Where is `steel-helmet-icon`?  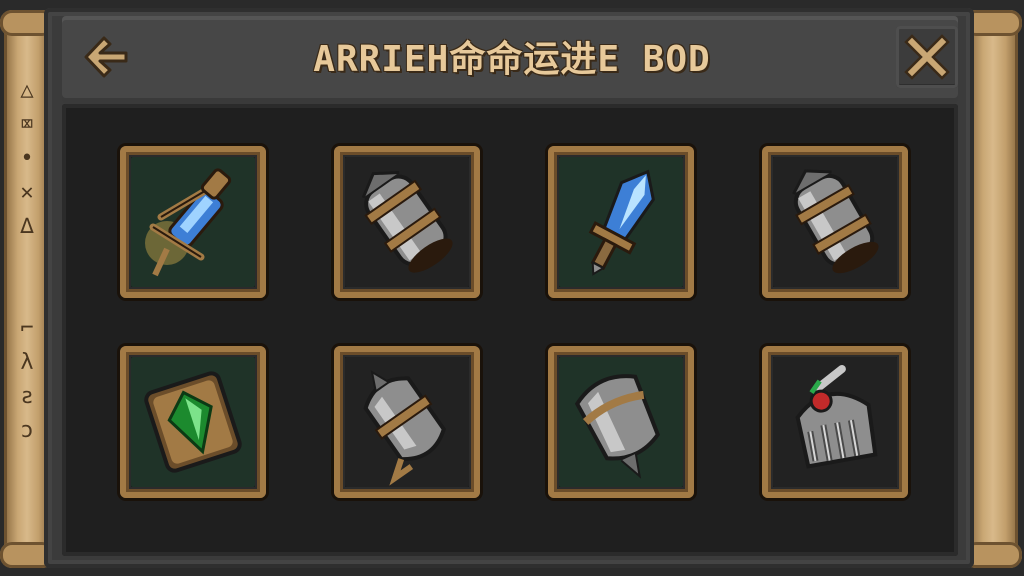
steel-helmet-icon is located at coordinates (836, 416).